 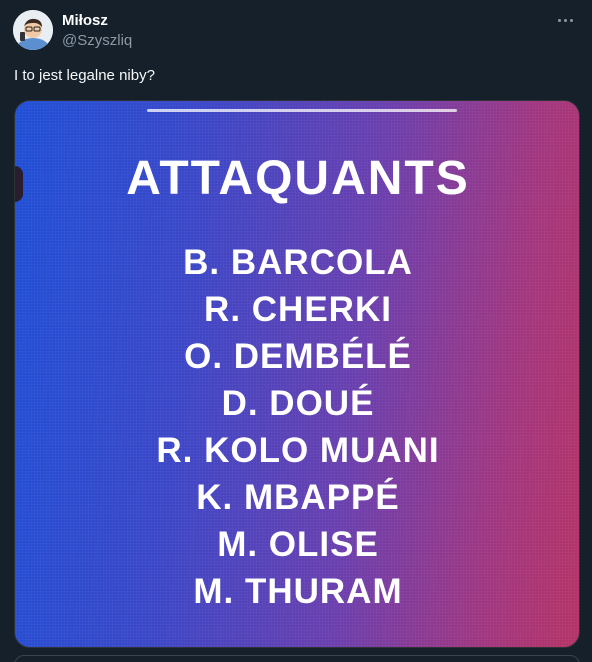 I want to click on player-name: R. KOLO MUANI, so click(x=298, y=450).